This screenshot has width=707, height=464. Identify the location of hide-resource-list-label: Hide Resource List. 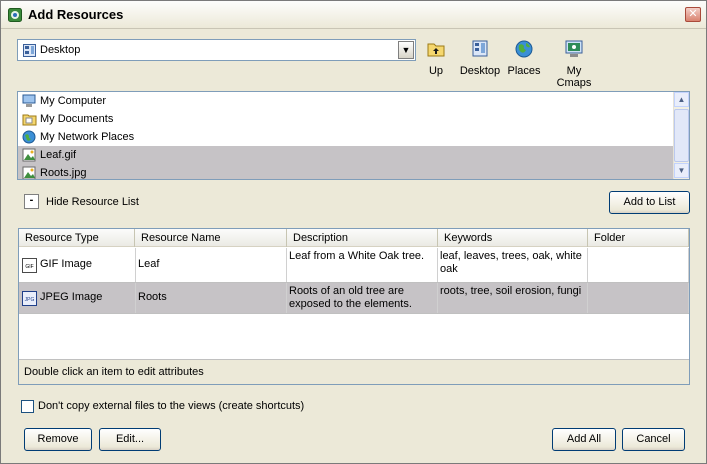
(92, 202).